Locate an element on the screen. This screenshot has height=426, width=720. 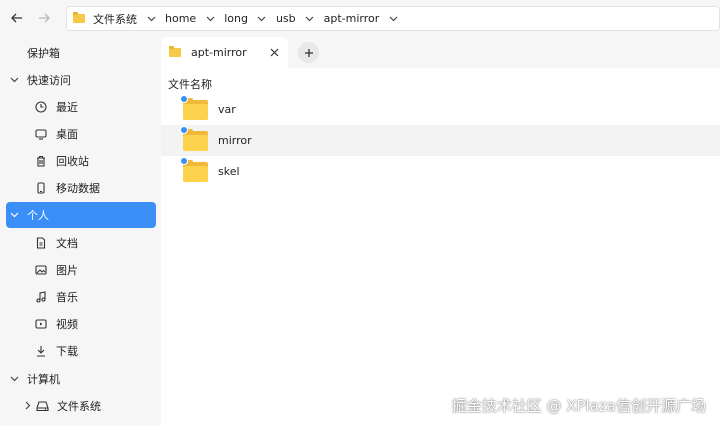
sidebar-group-computer: 计算机 is located at coordinates (81, 378).